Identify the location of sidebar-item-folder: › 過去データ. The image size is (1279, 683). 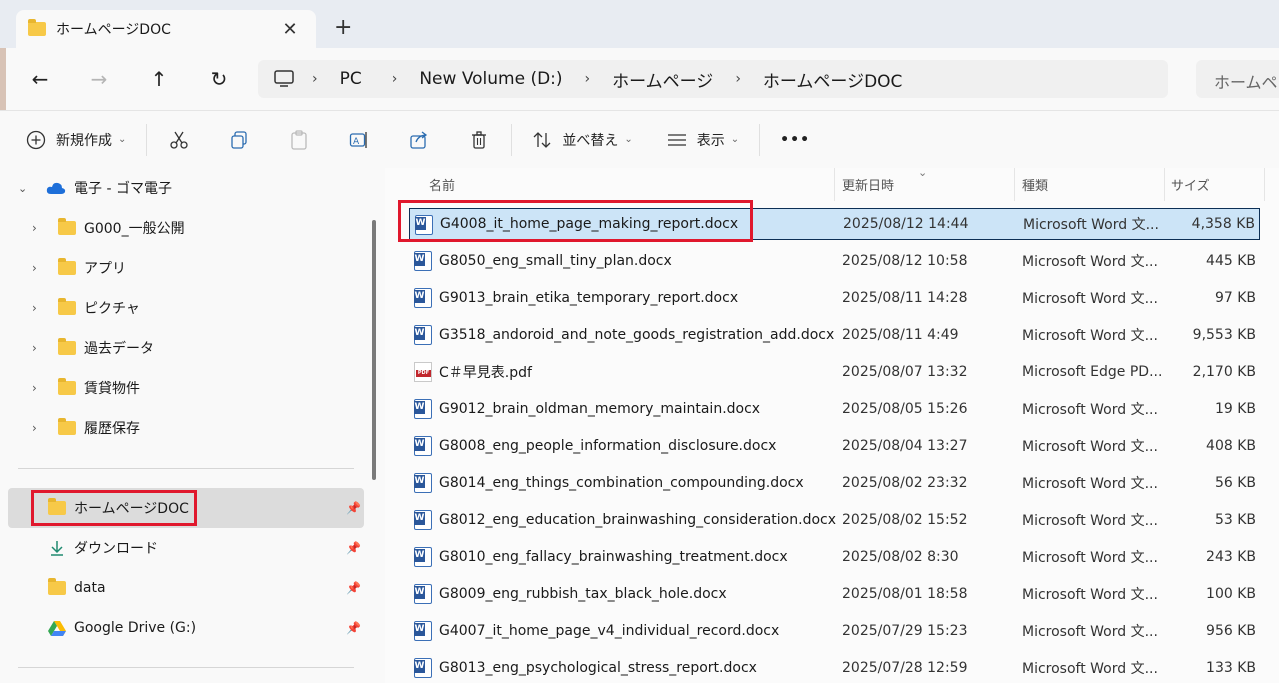
(93, 348).